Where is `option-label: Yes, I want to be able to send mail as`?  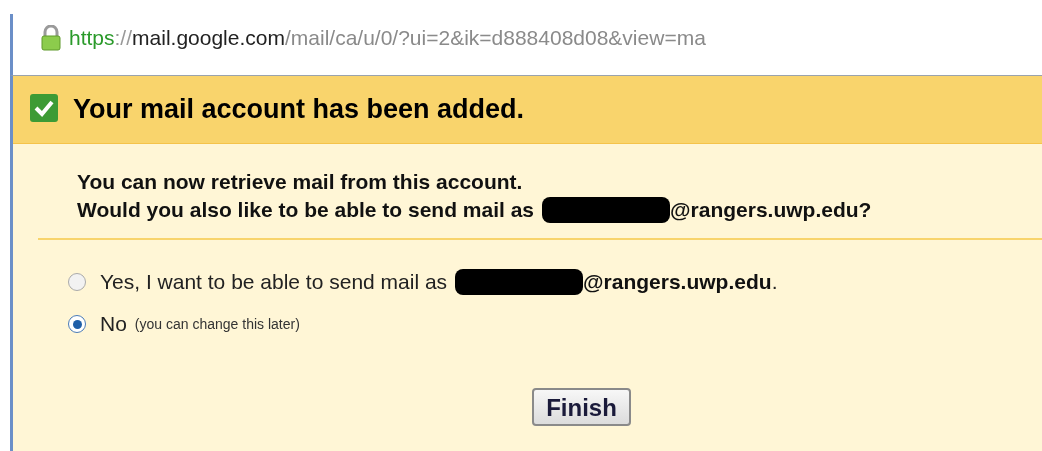
option-label: Yes, I want to be able to send mail as is located at coordinates (274, 282).